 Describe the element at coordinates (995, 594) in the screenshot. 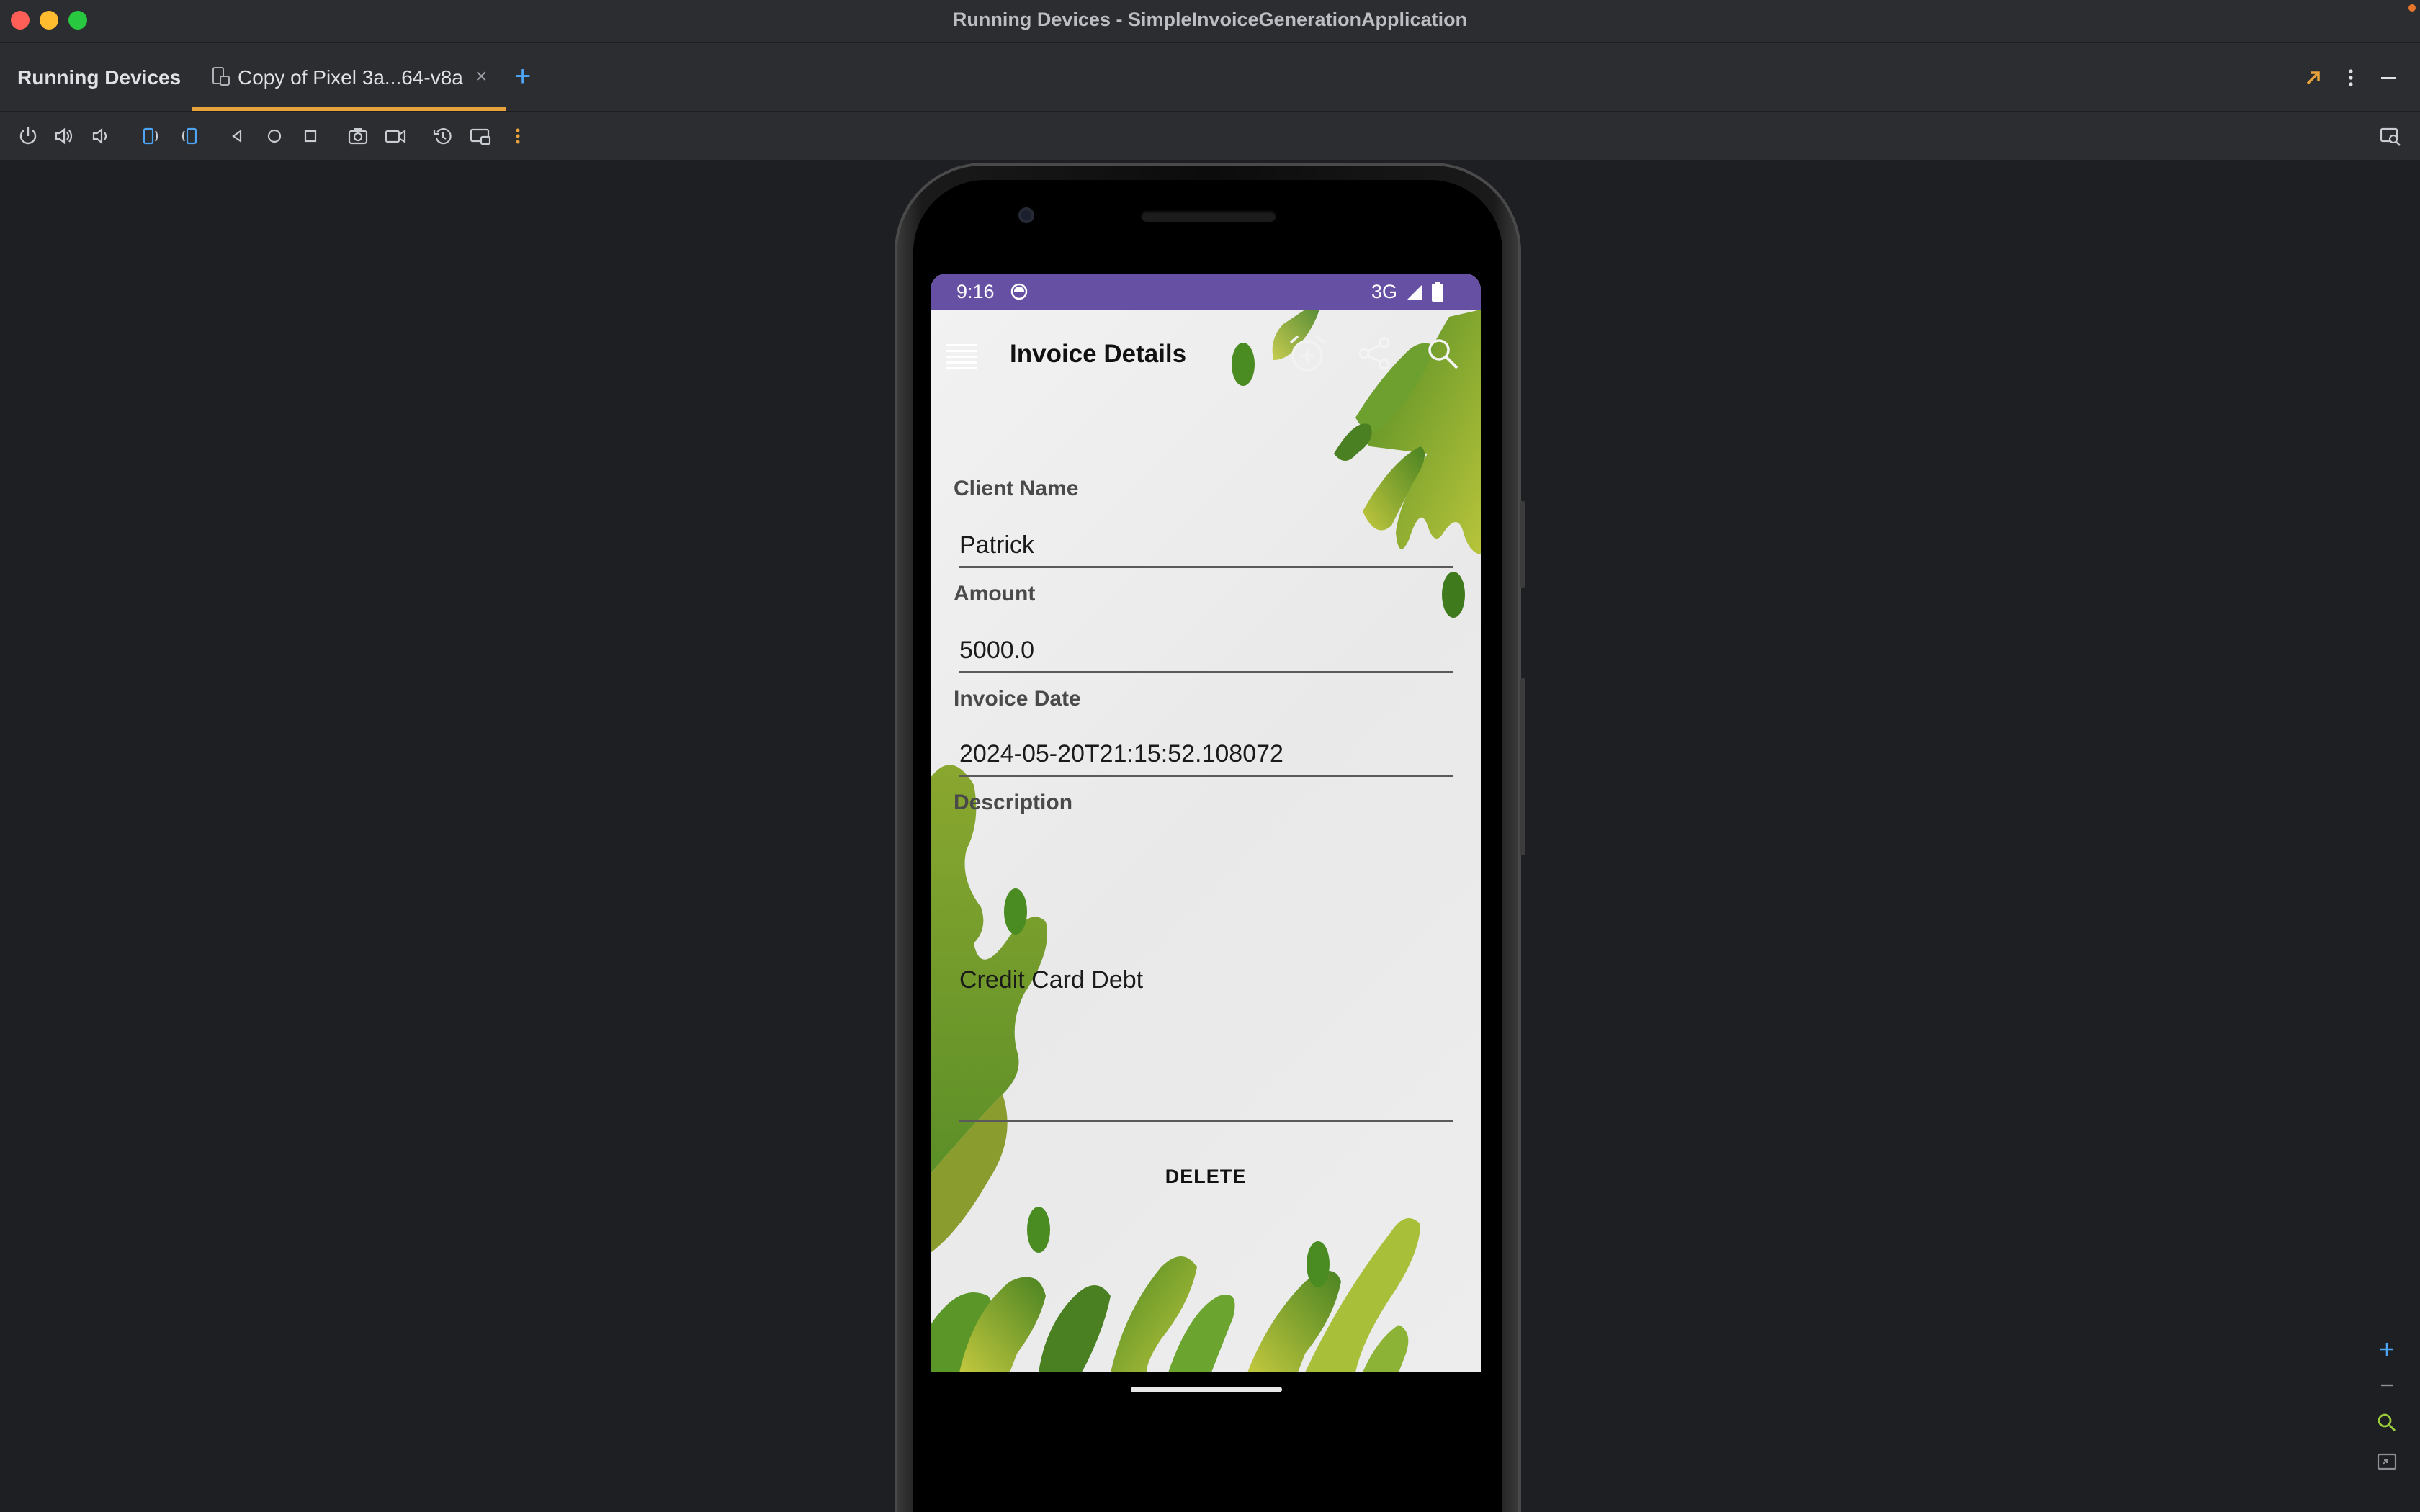

I see `amount-label: Amount` at that location.